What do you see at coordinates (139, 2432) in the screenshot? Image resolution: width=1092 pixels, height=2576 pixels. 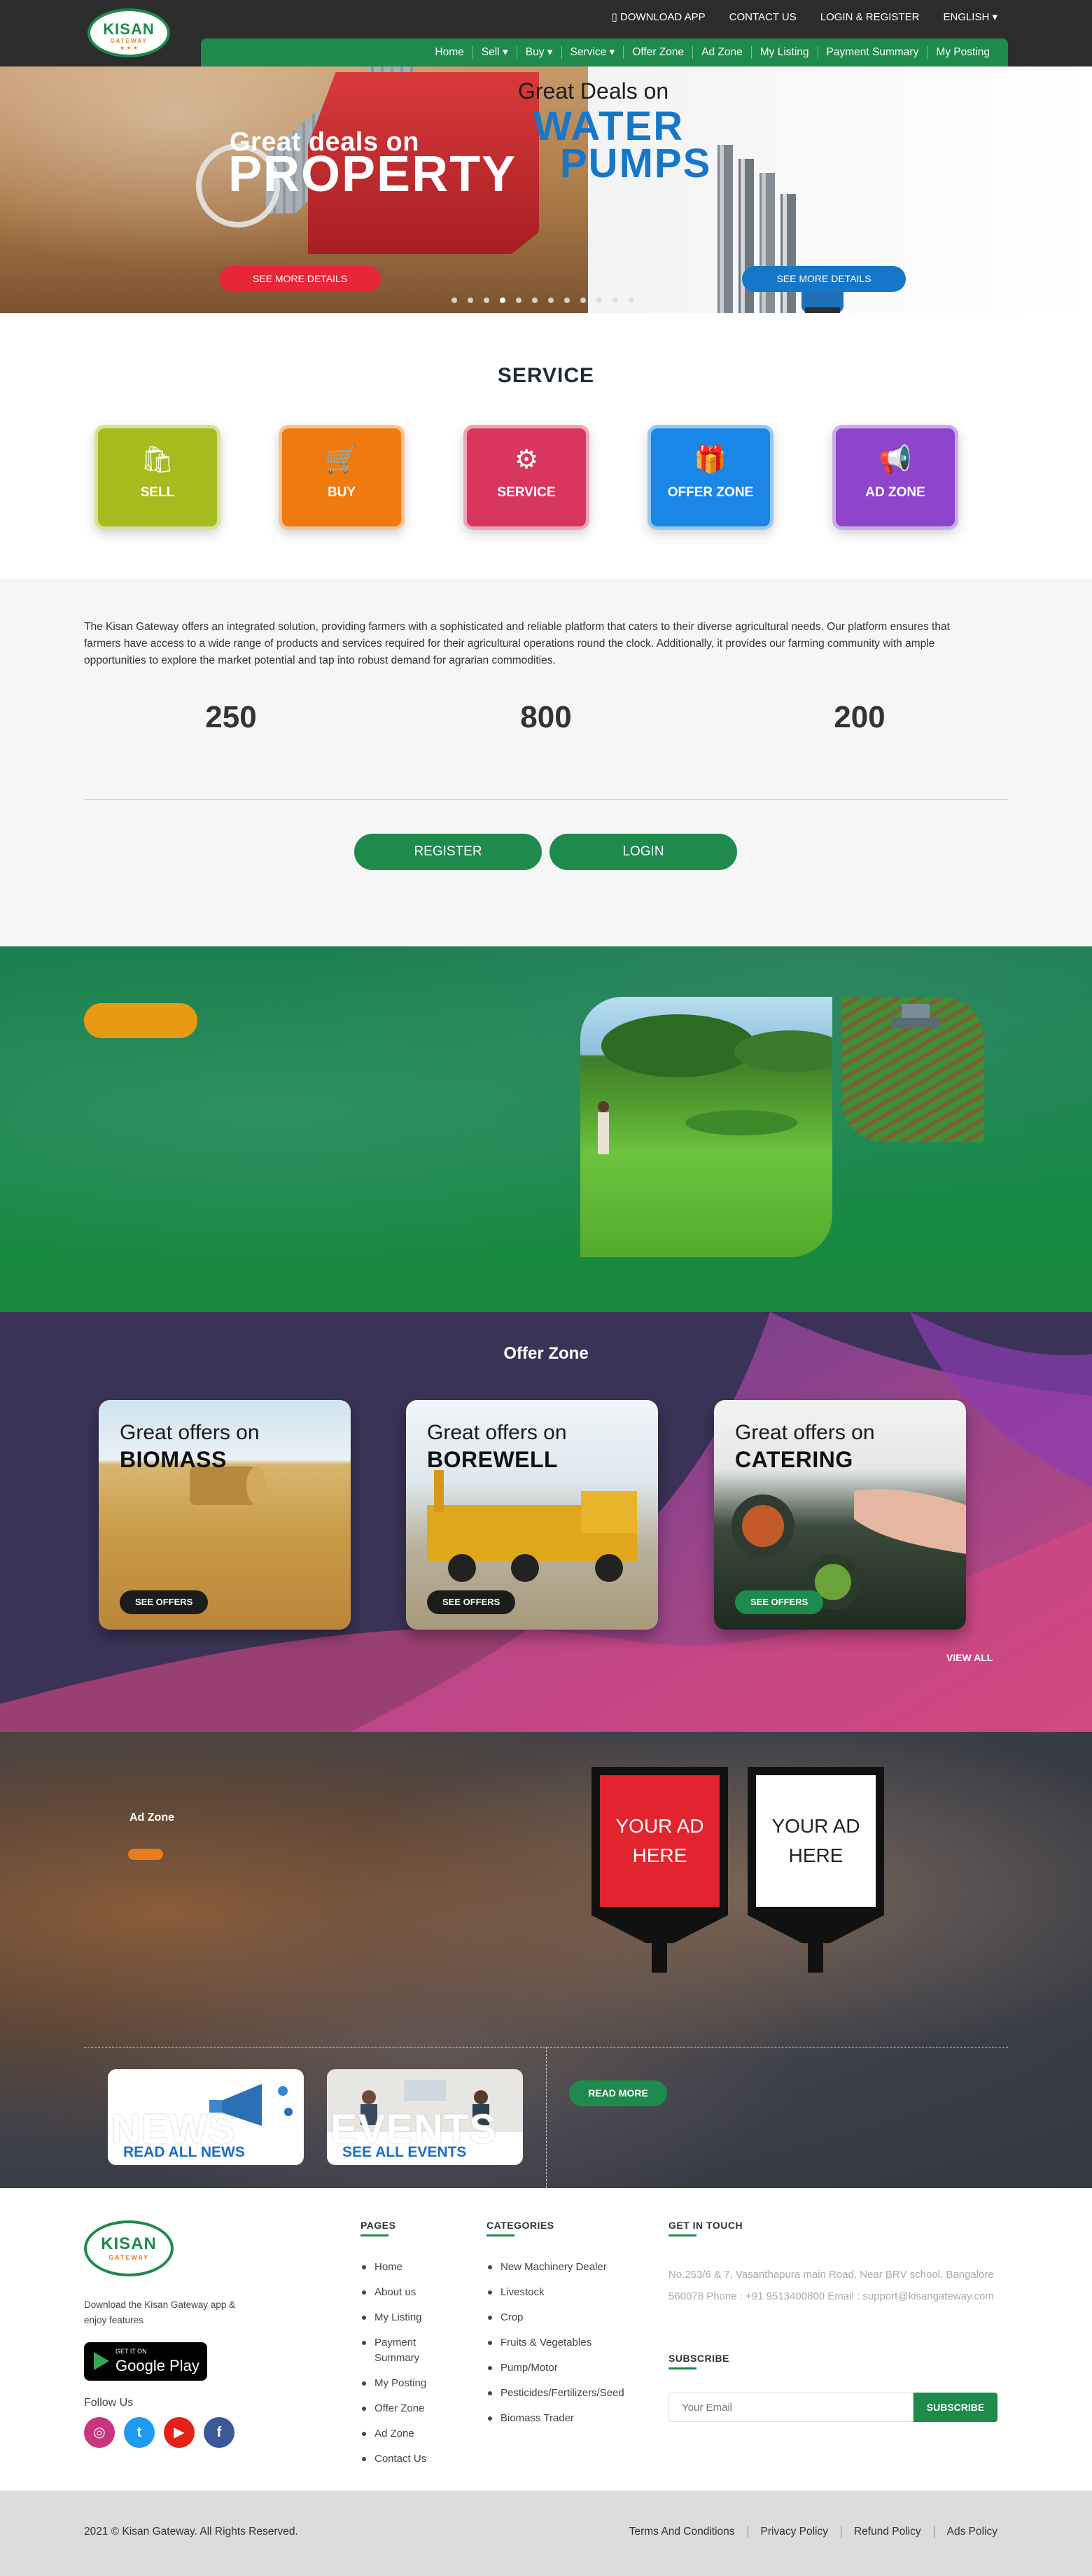 I see `twitter-icon: t` at bounding box center [139, 2432].